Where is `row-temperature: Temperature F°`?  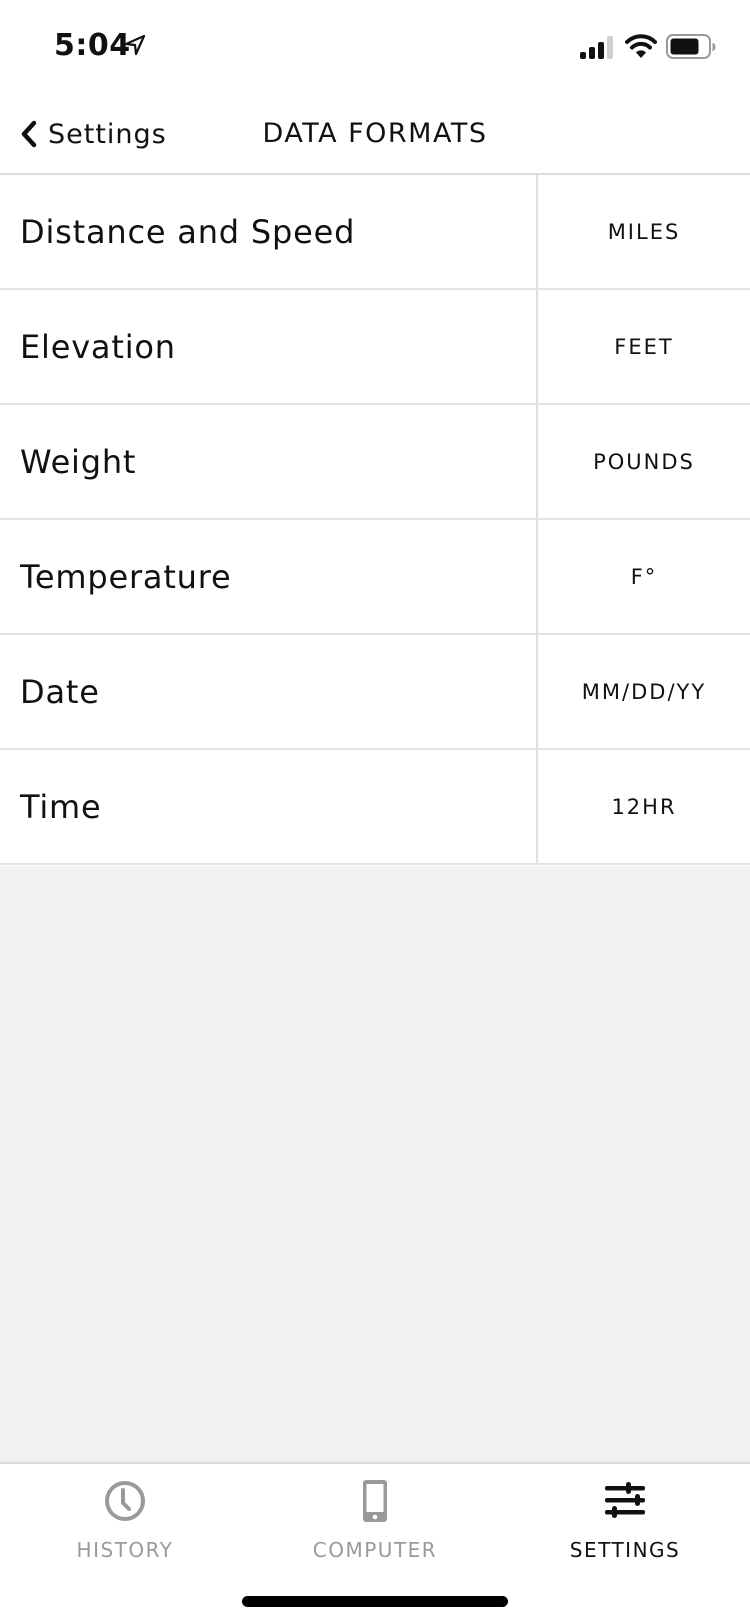 row-temperature: Temperature F° is located at coordinates (375, 577).